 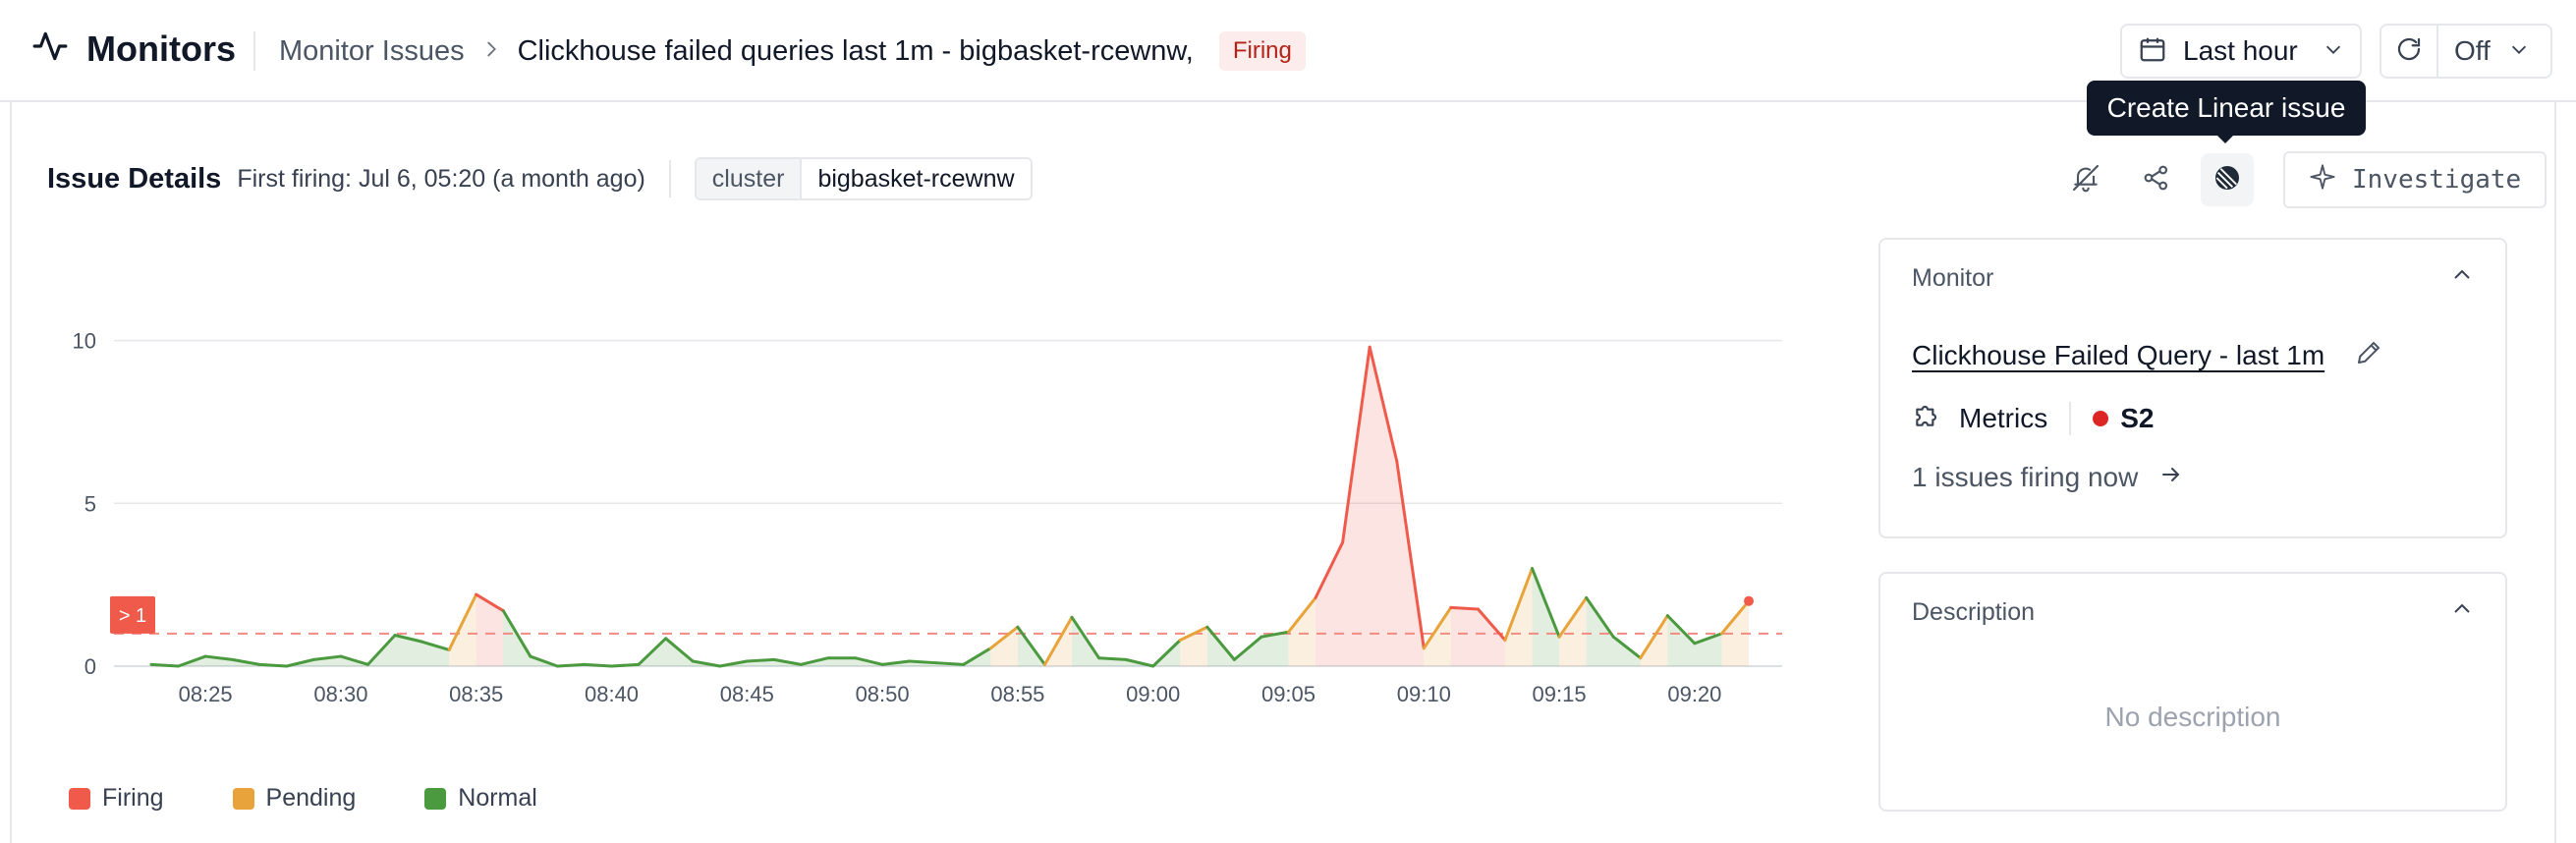 What do you see at coordinates (2118, 356) in the screenshot?
I see `monitor-name-link: Clickhouse Failed Query - last 1m` at bounding box center [2118, 356].